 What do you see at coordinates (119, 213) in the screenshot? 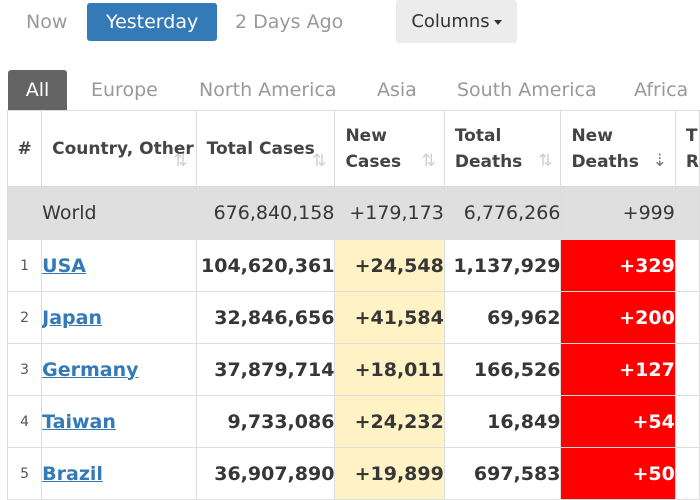
I see `world-country: World` at bounding box center [119, 213].